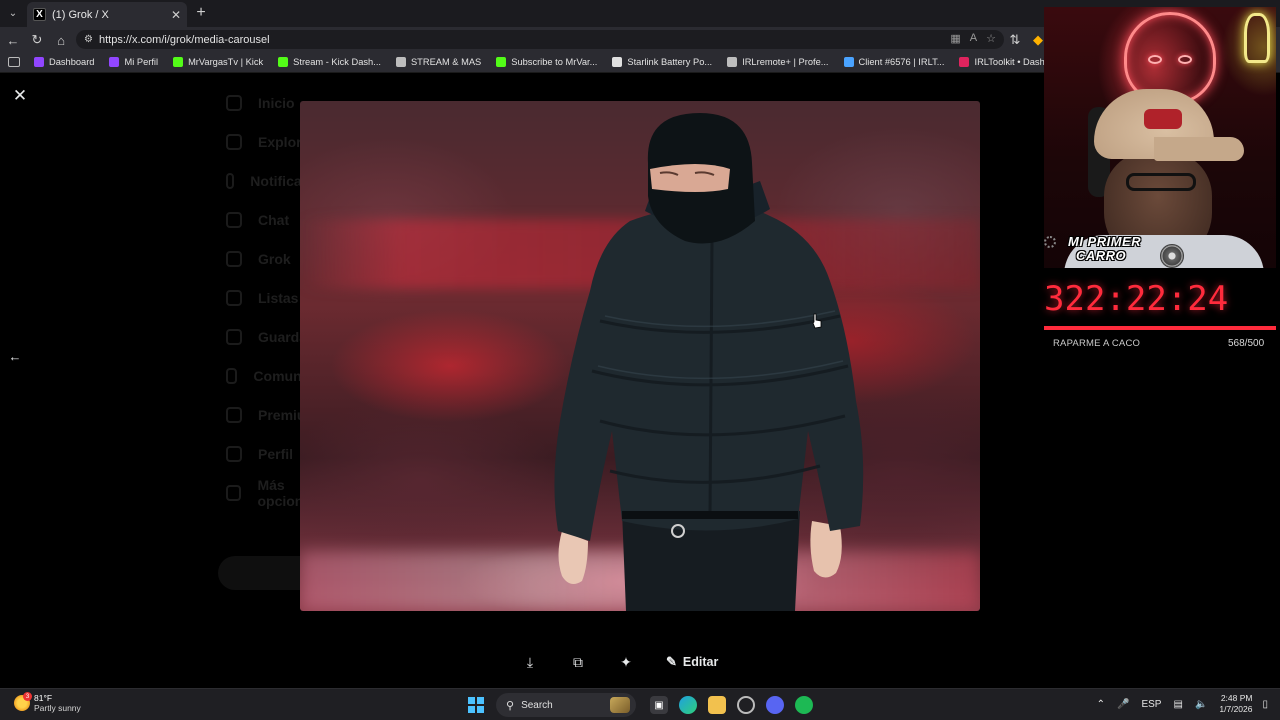 The image size is (1280, 720). Describe the element at coordinates (476, 705) in the screenshot. I see `windows-start-icon` at that location.